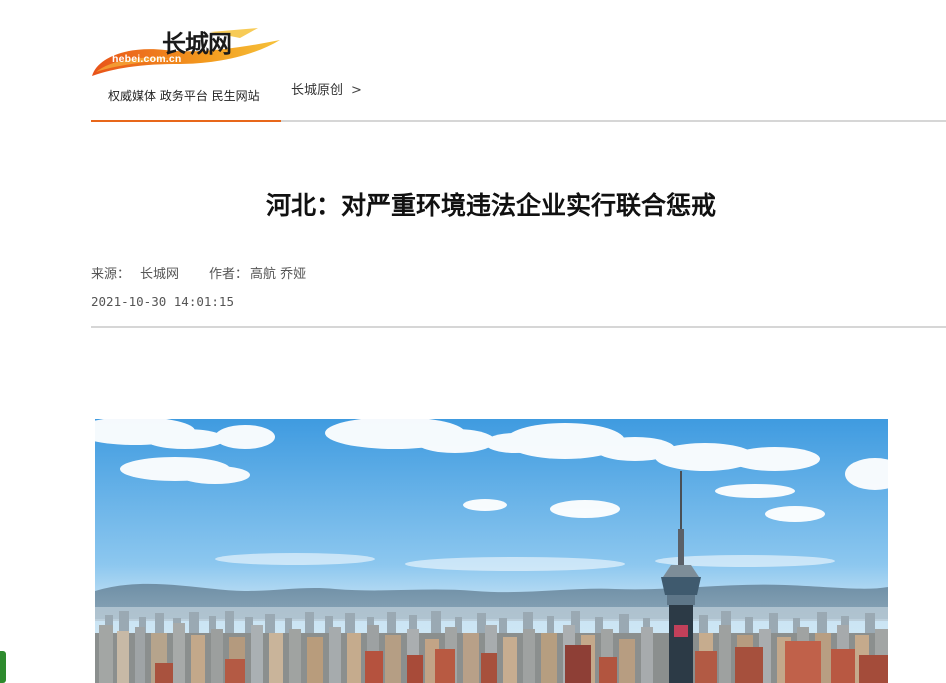 The height and width of the screenshot is (683, 946). Describe the element at coordinates (229, 274) in the screenshot. I see `author-label: 作者：` at that location.